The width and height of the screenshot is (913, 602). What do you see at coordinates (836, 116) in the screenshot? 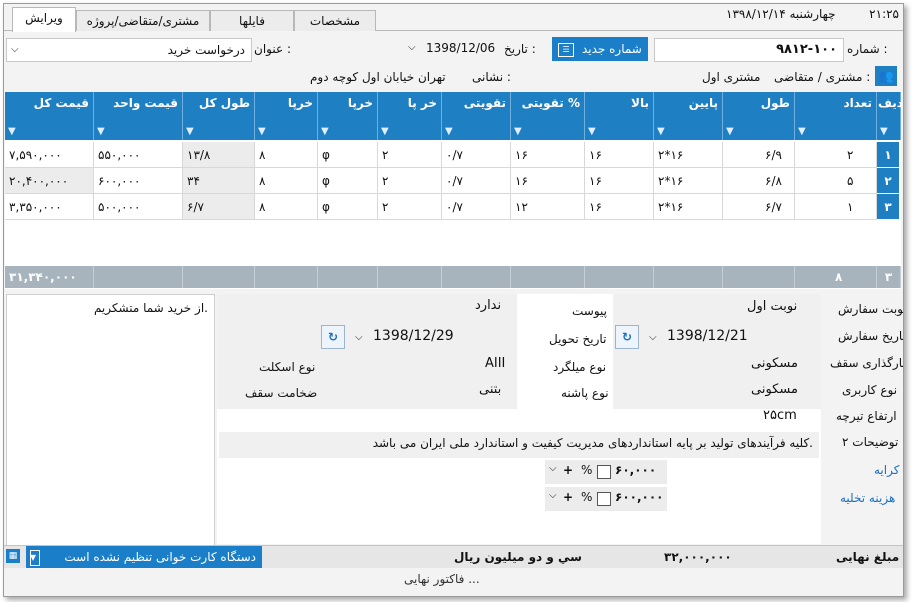
I see `col-header-qty: تعداد ▼` at bounding box center [836, 116].